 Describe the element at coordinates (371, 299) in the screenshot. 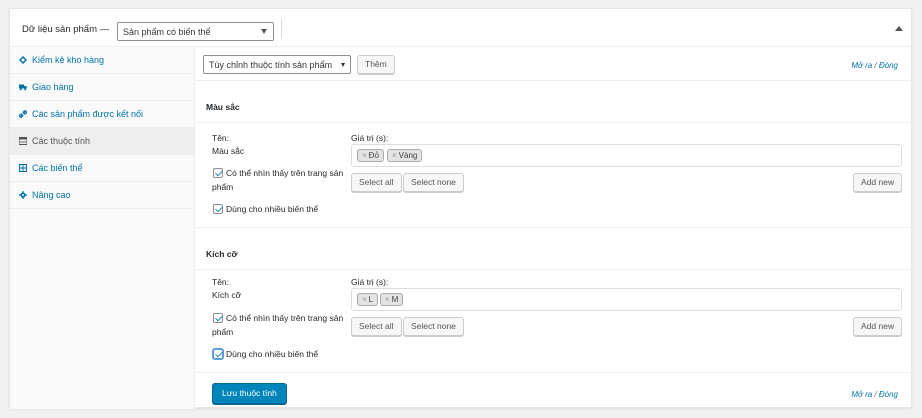

I see `chip-label: L` at that location.